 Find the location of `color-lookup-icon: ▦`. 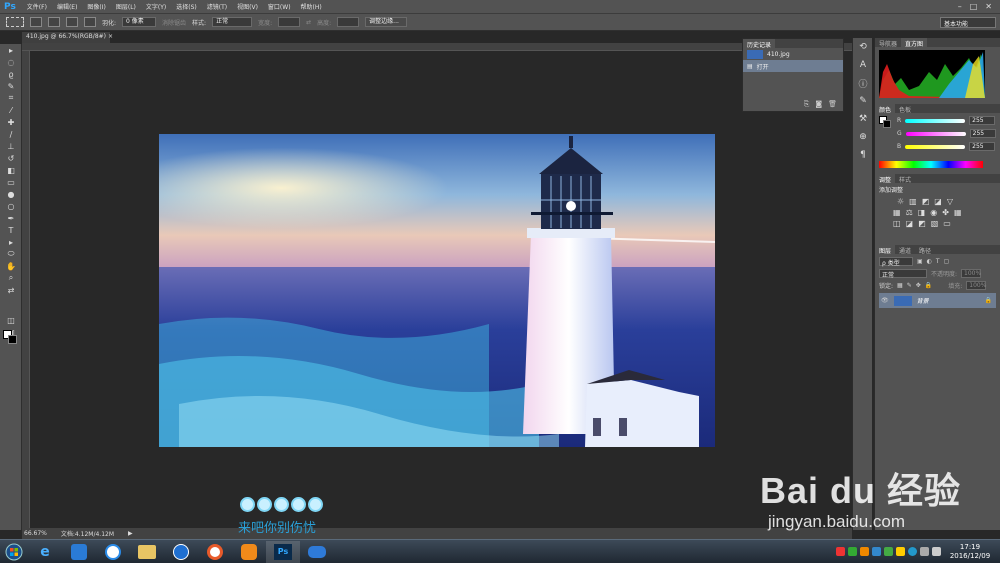

color-lookup-icon: ▦ is located at coordinates (958, 212).